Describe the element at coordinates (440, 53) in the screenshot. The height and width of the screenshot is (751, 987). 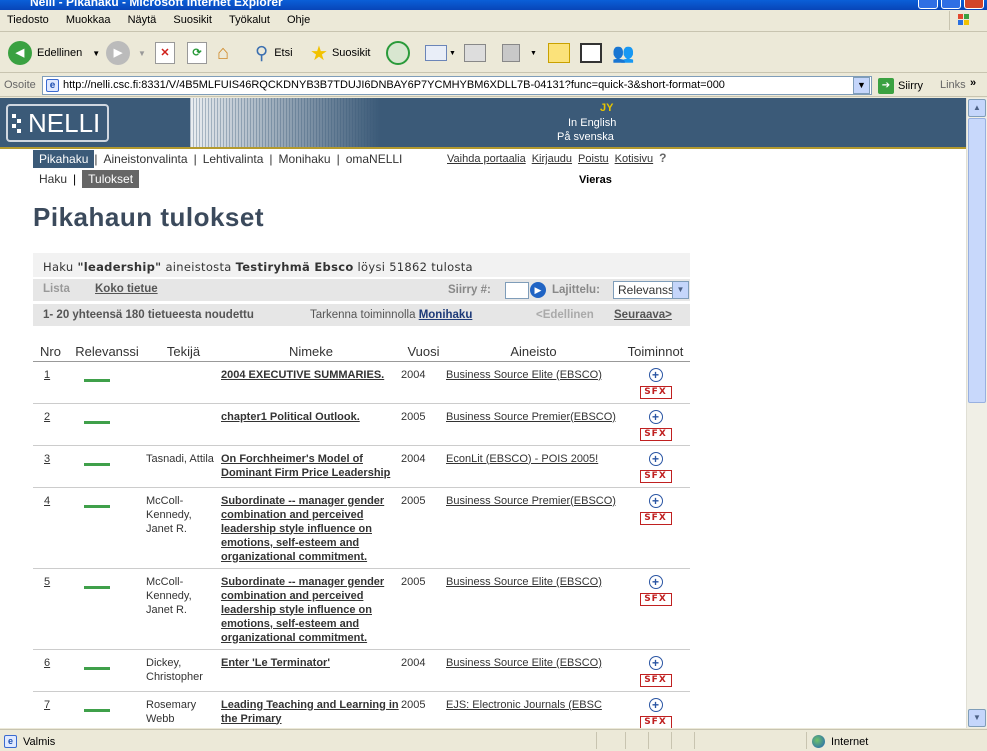
I see `mail-button: ▼` at that location.